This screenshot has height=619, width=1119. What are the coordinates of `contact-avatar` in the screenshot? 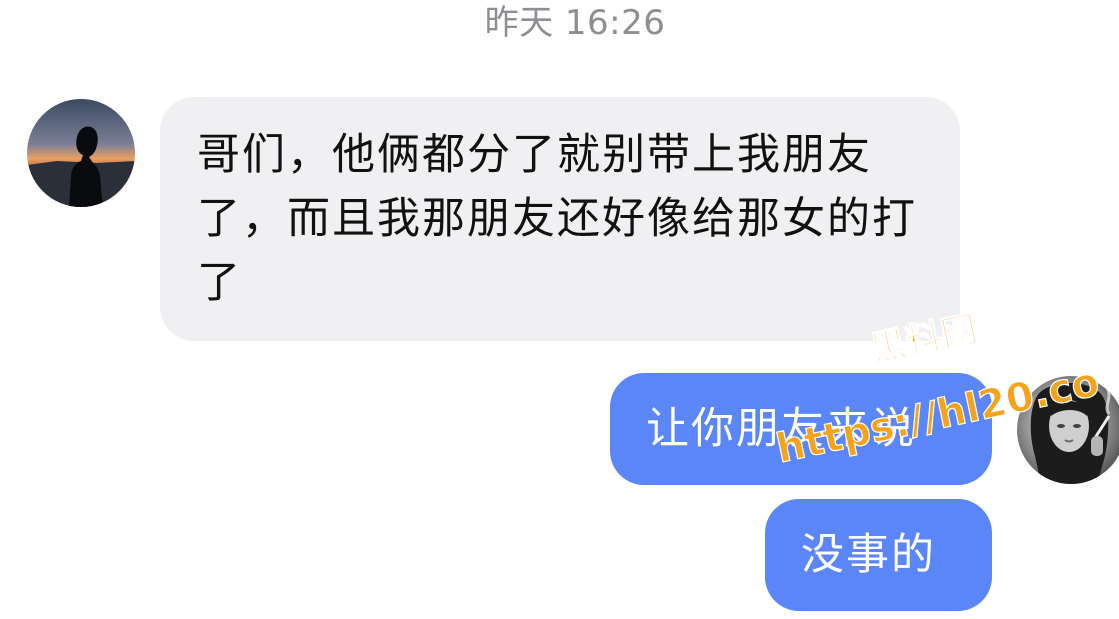 It's located at (81, 153).